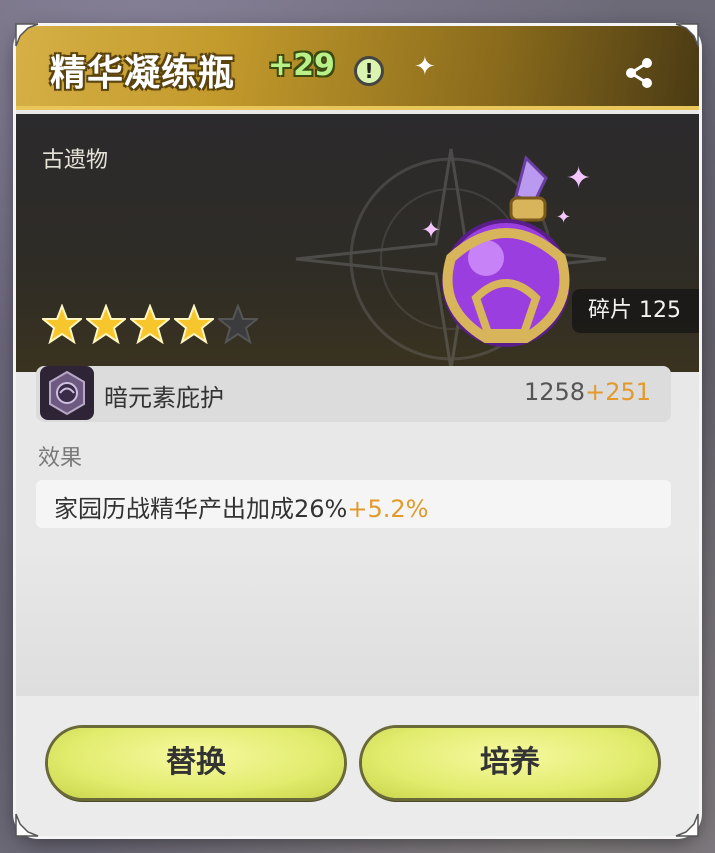 Image resolution: width=715 pixels, height=853 pixels. Describe the element at coordinates (639, 73) in the screenshot. I see `share-icon` at that location.